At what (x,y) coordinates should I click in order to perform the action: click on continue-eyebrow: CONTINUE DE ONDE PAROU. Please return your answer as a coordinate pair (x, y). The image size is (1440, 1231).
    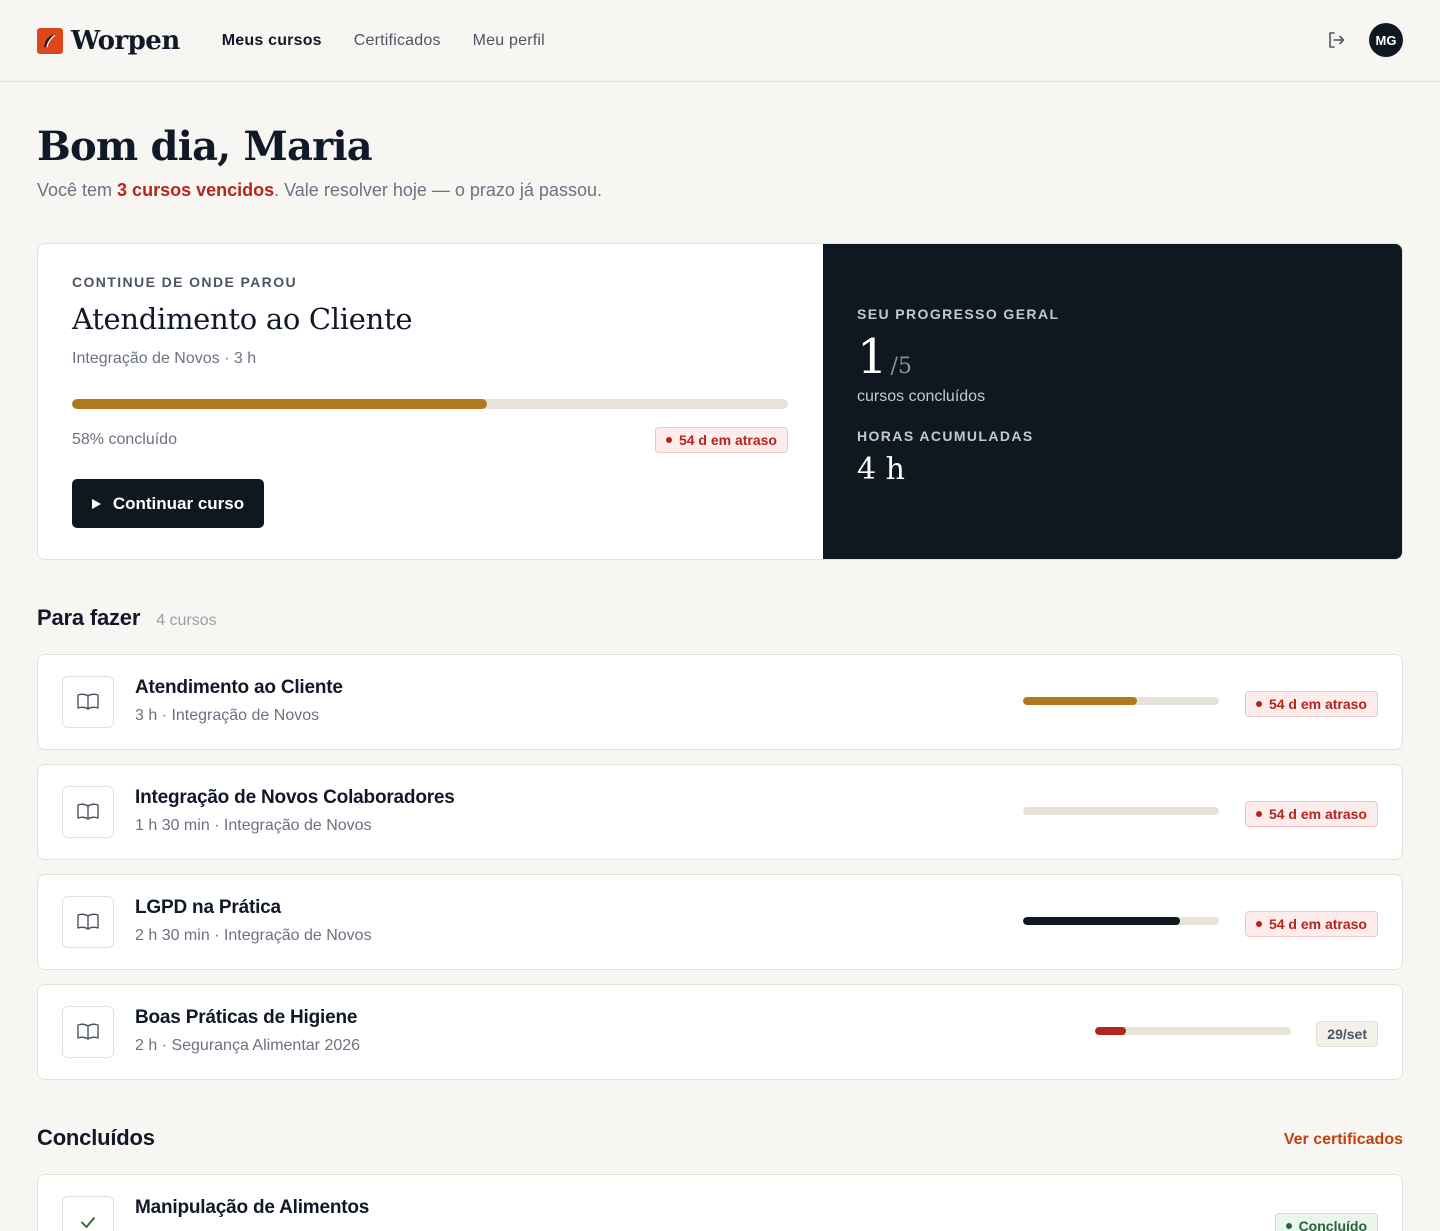
    Looking at the image, I should click on (184, 282).